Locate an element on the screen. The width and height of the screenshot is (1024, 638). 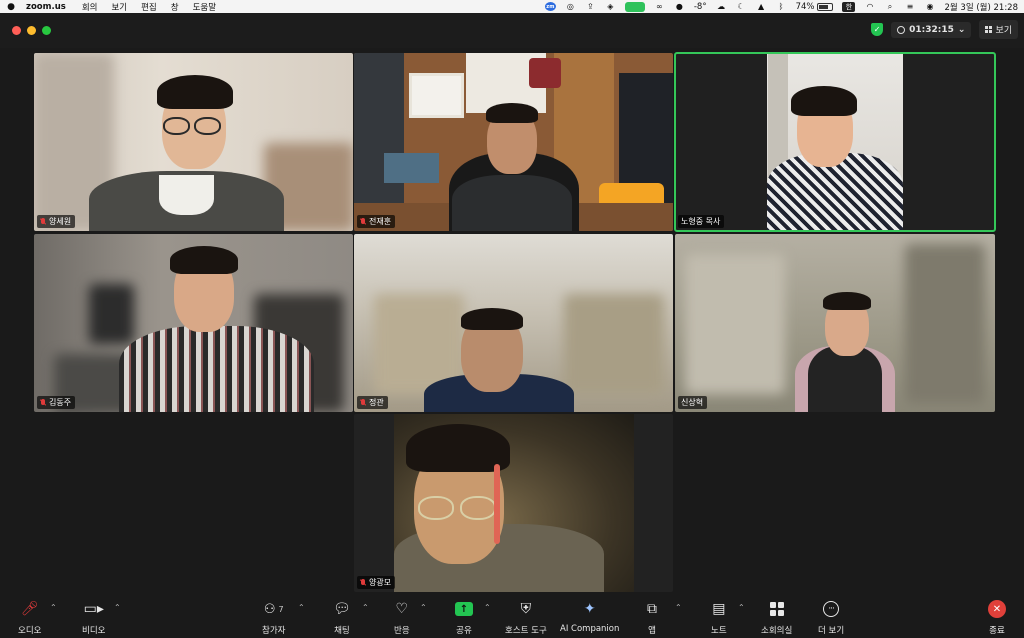
camera-in-use-icon is located at coordinates (634, 6).